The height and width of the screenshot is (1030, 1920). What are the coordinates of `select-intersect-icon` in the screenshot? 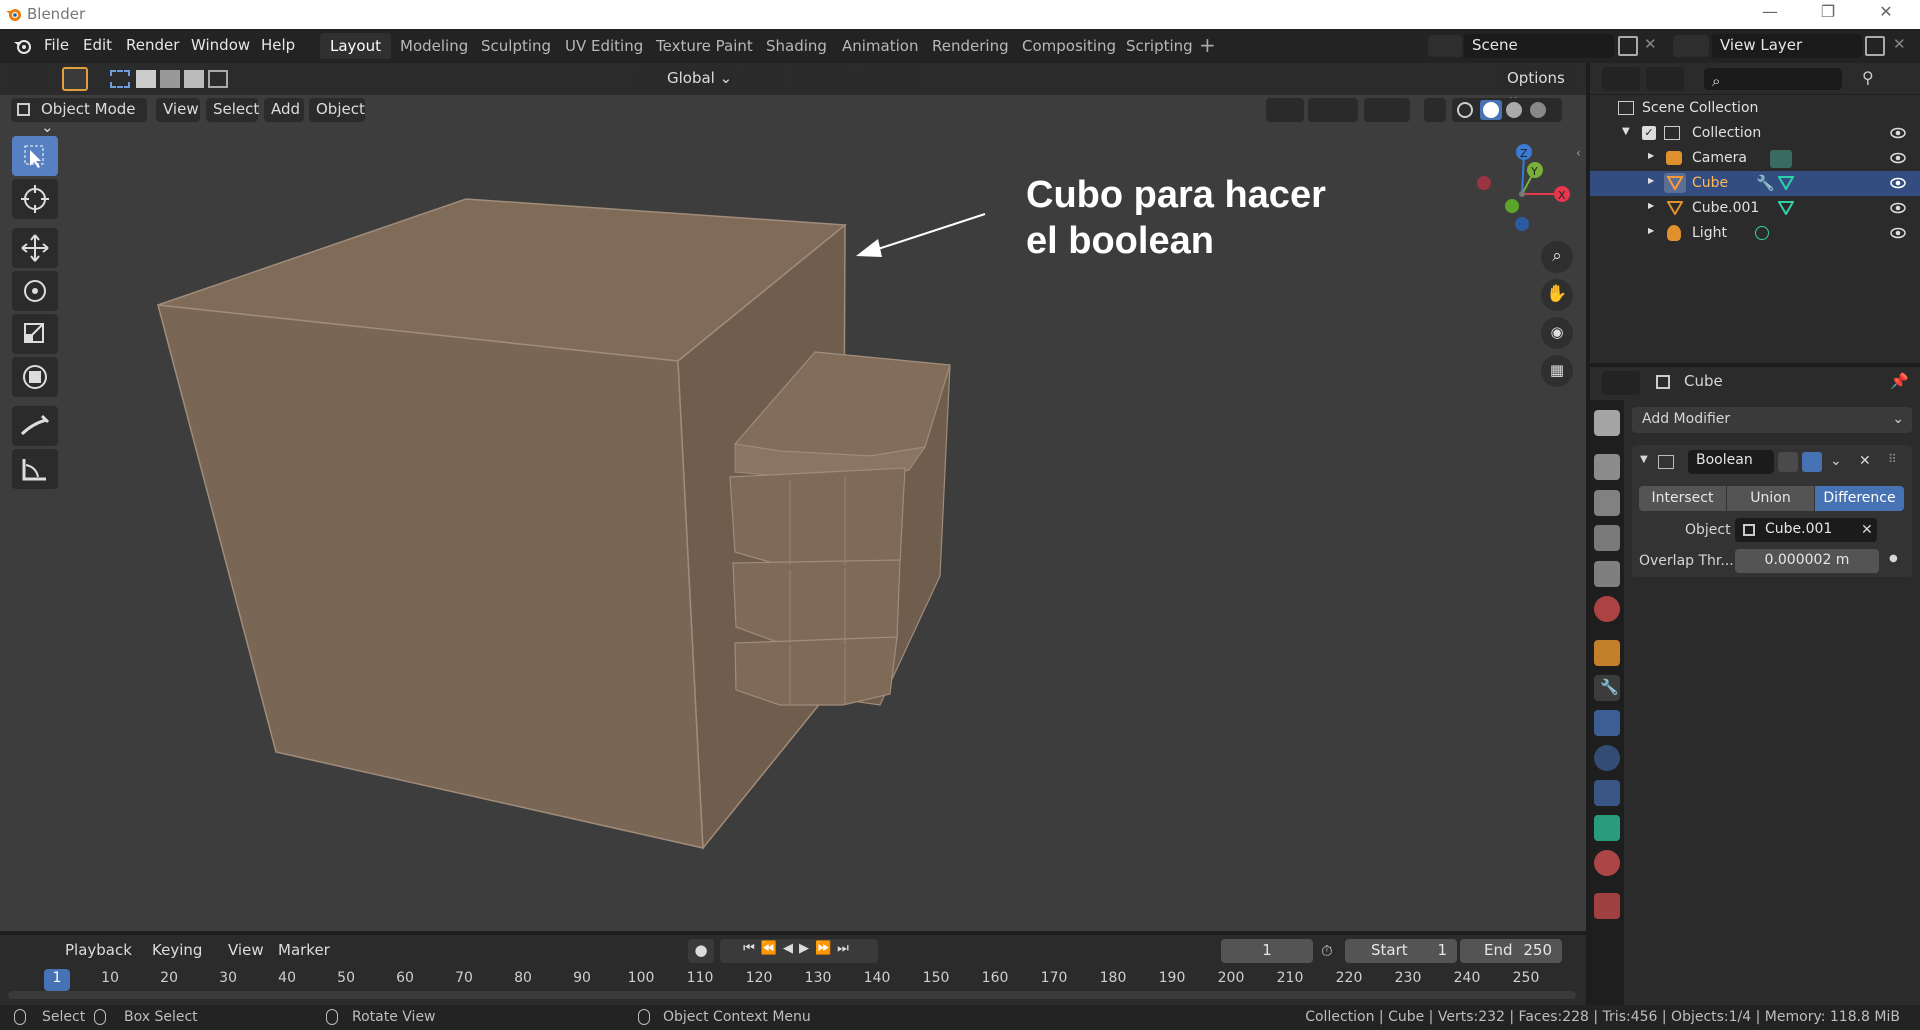 It's located at (218, 79).